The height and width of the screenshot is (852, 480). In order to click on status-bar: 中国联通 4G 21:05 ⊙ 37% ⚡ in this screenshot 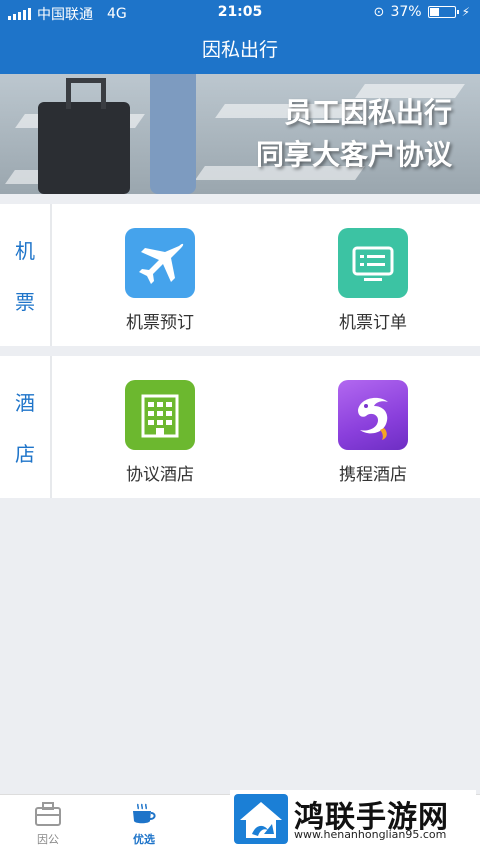, I will do `click(240, 13)`.